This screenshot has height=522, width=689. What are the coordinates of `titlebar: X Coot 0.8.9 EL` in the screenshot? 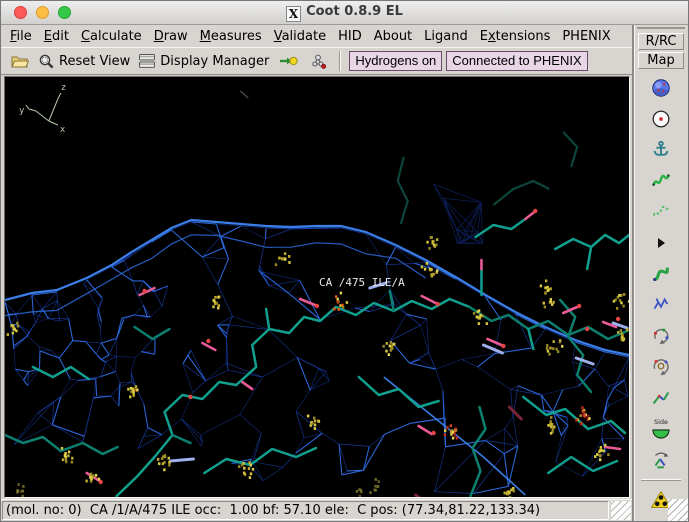 It's located at (344, 13).